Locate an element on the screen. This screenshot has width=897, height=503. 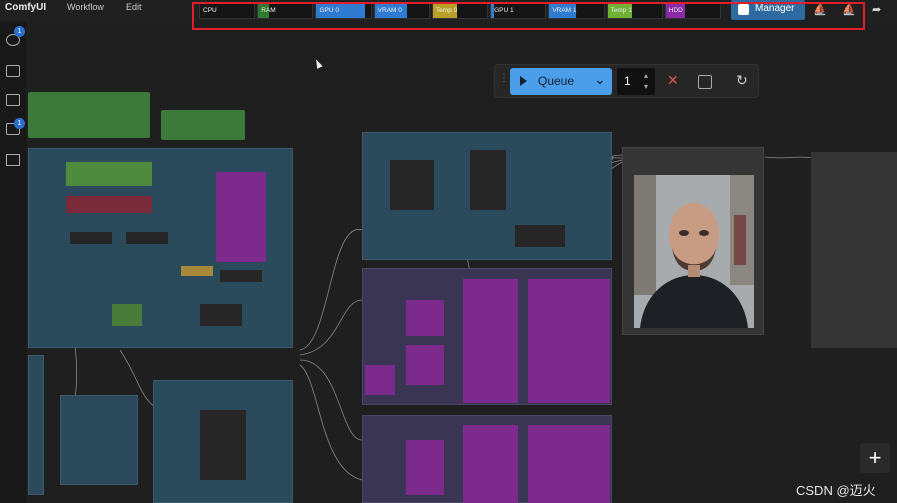
red-node is located at coordinates (109, 204).